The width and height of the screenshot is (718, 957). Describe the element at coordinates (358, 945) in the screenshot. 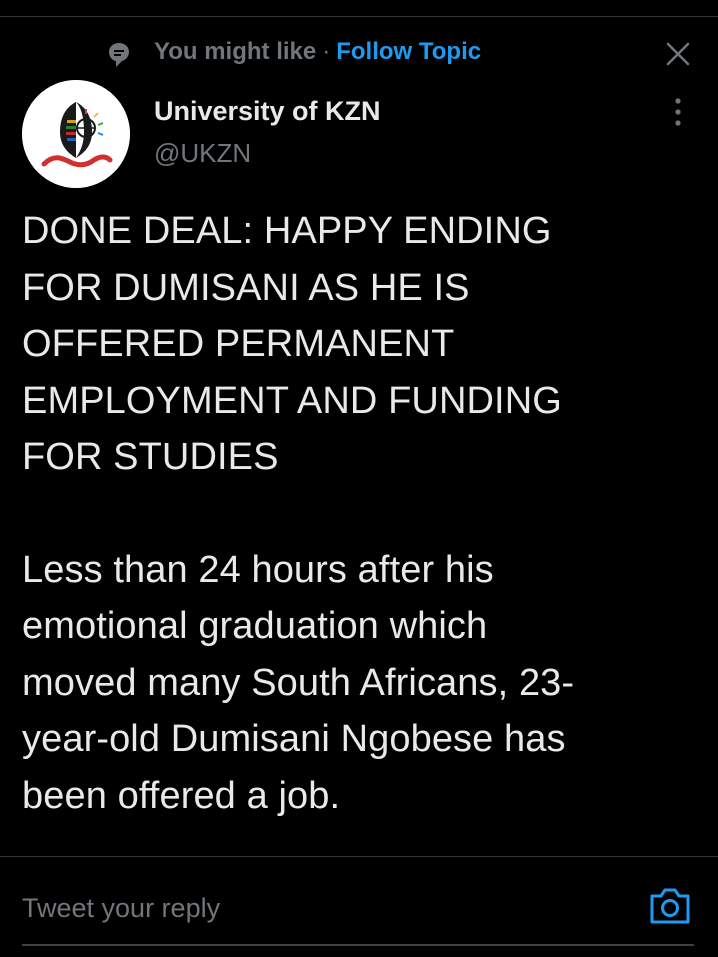

I see `reply-underline` at that location.